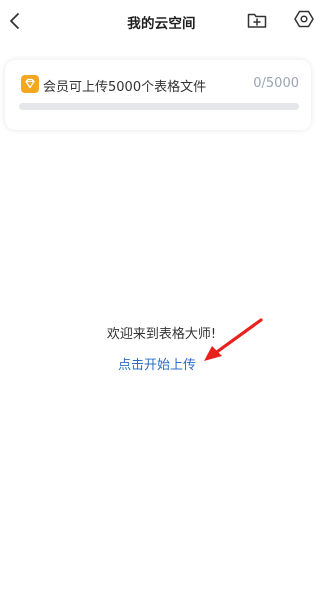  I want to click on add-folder-button, so click(257, 20).